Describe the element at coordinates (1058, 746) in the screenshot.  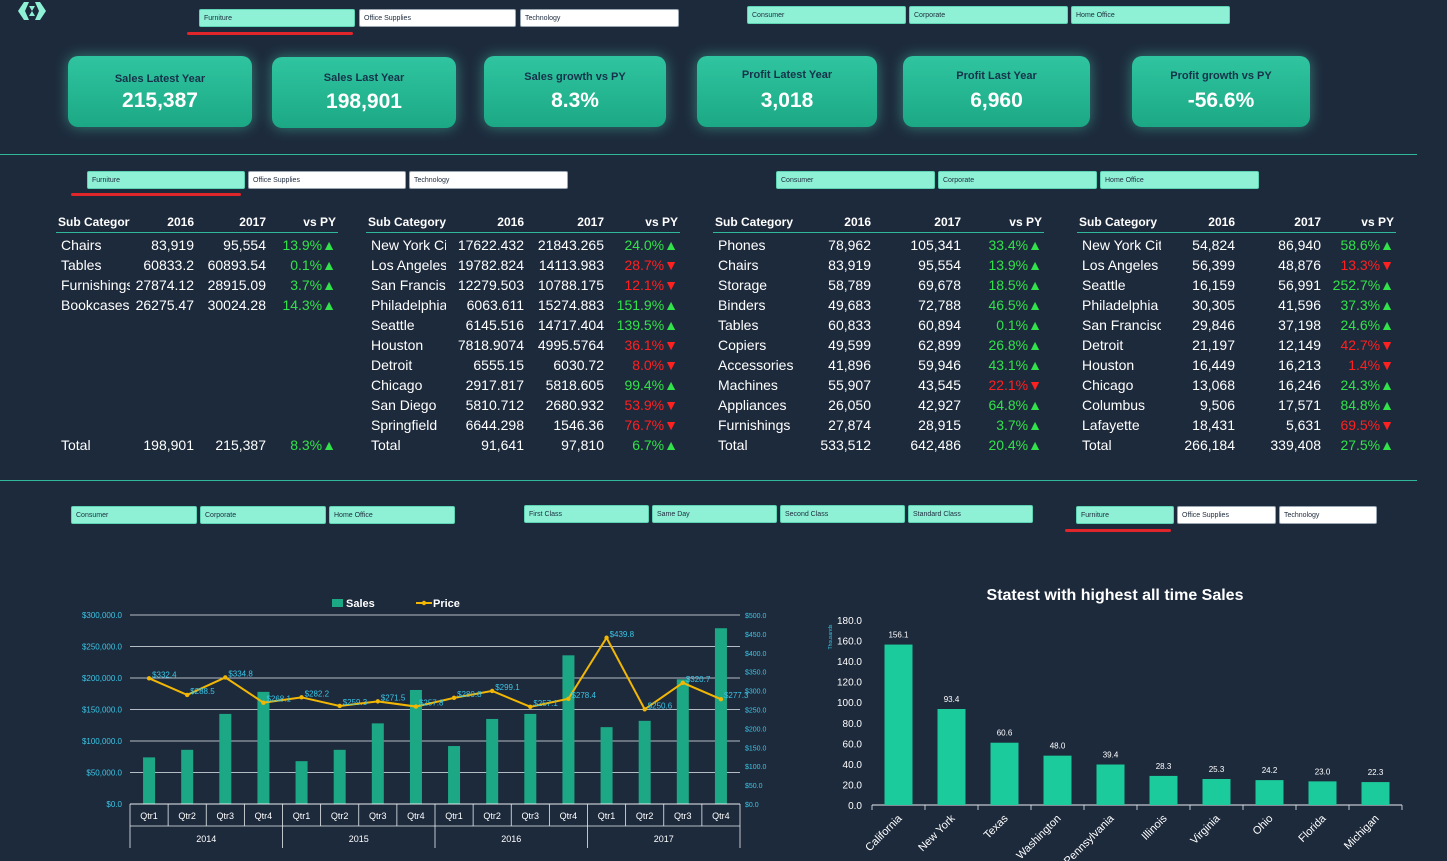
I see `state-value-label: 48.0` at that location.